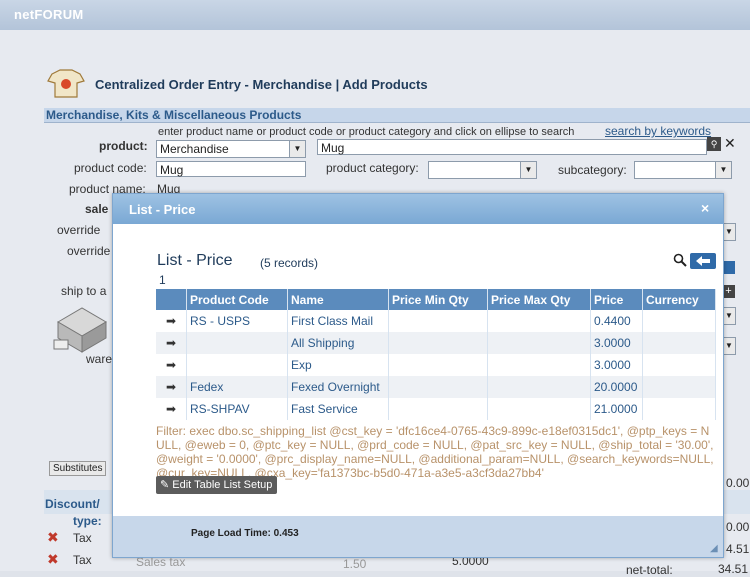 This screenshot has height=577, width=750. I want to click on table-row: ➡ RS - USPS First Class Mail 0.4400, so click(436, 321).